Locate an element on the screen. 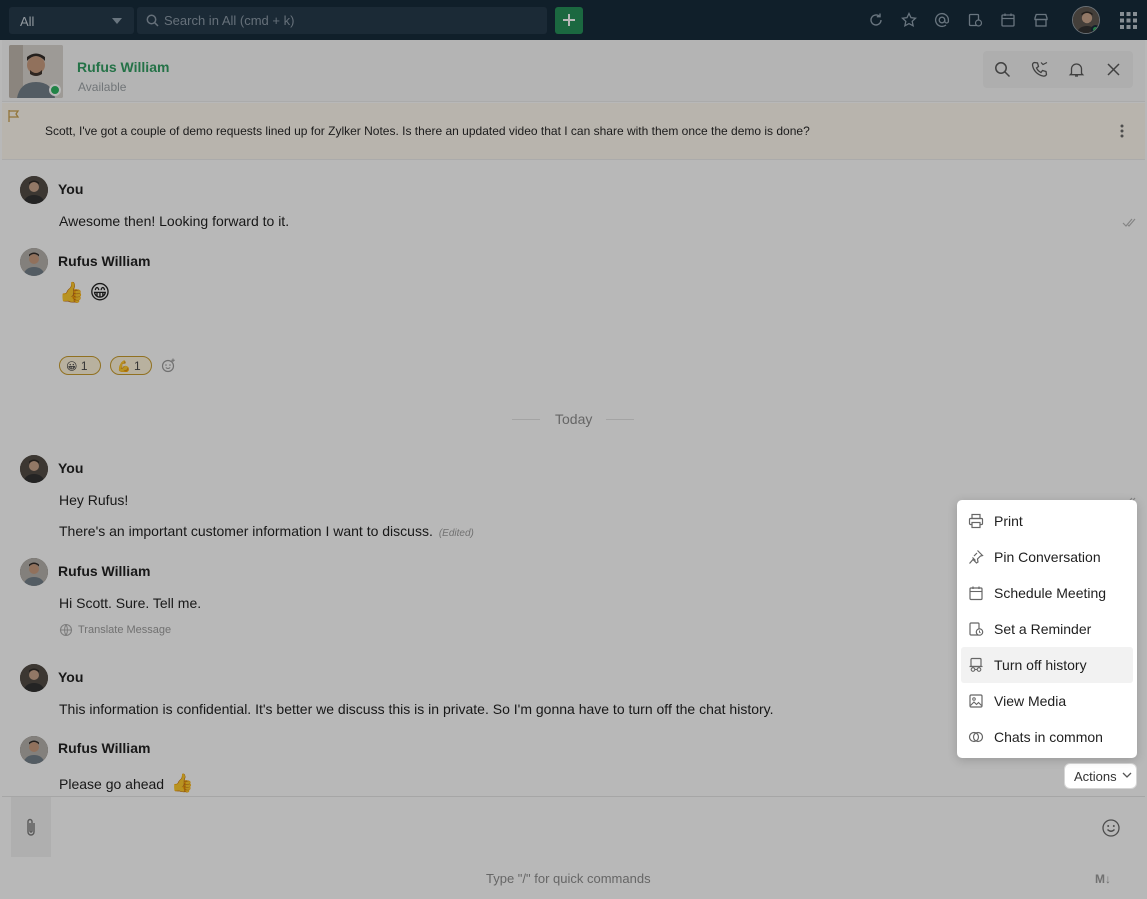 This screenshot has height=899, width=1147. reminder-icon is located at coordinates (976, 629).